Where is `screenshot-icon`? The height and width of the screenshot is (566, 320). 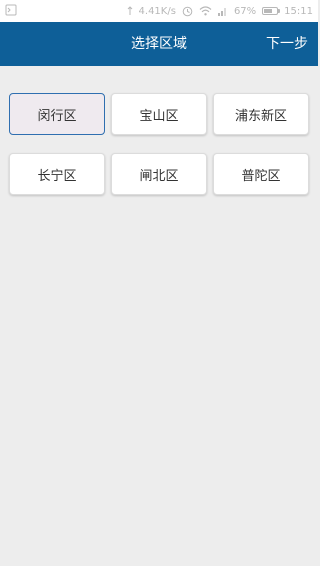
screenshot-icon is located at coordinates (11, 10).